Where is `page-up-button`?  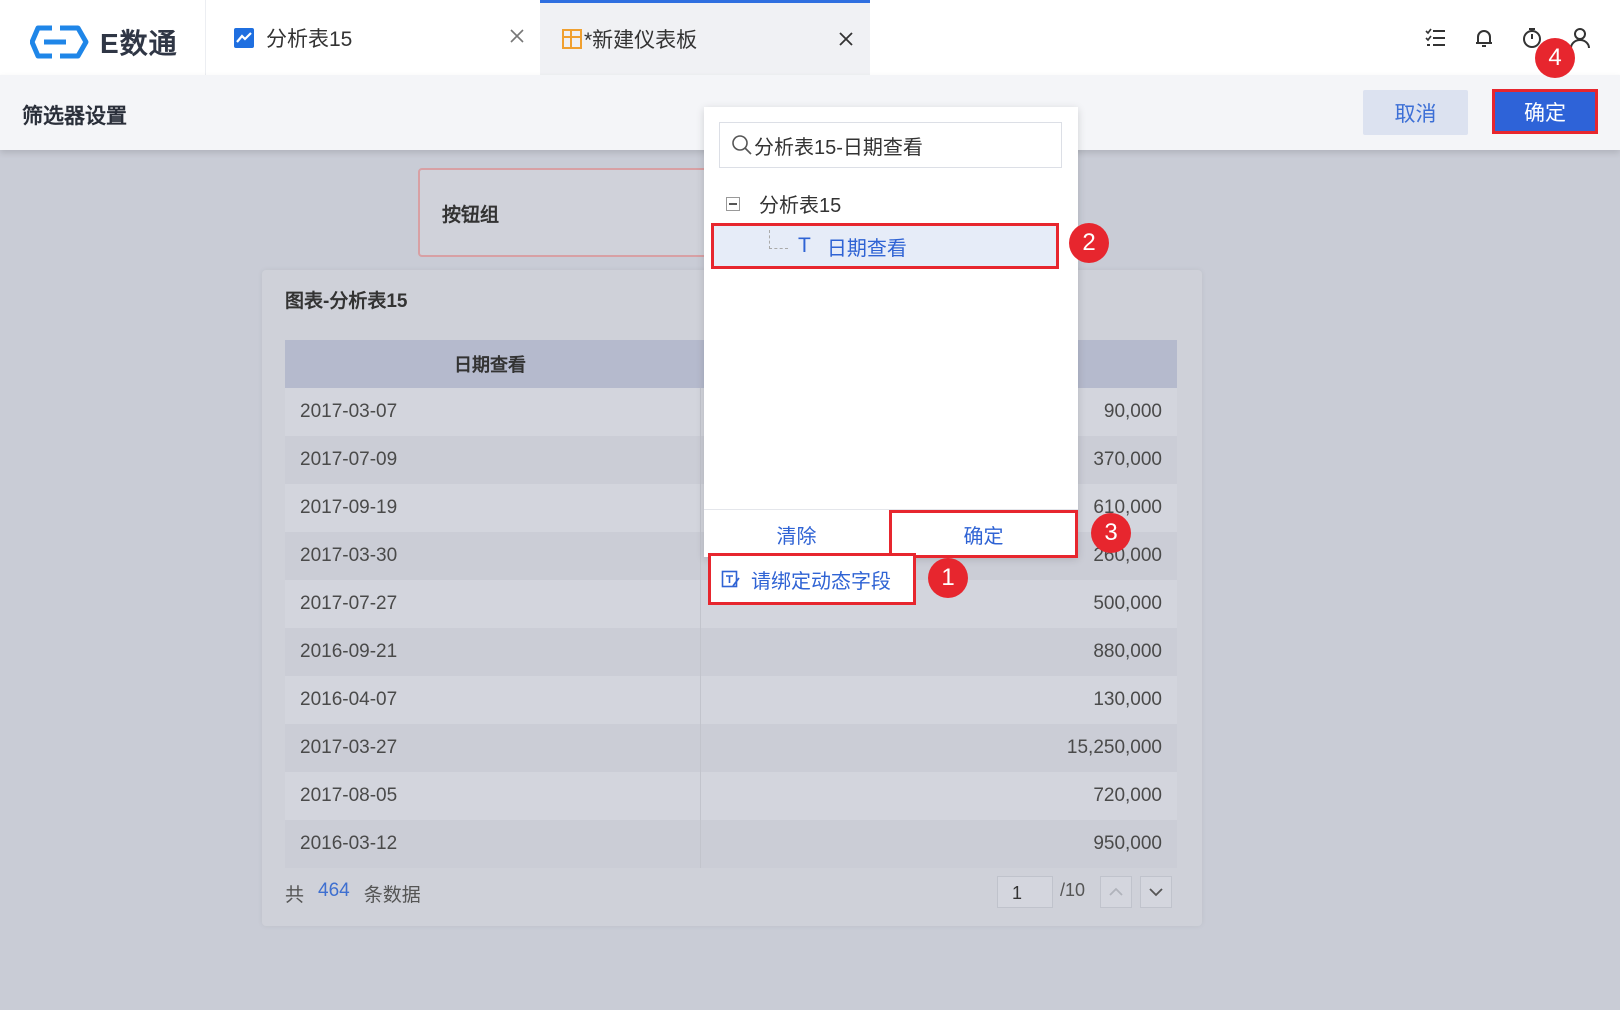
page-up-button is located at coordinates (1116, 892).